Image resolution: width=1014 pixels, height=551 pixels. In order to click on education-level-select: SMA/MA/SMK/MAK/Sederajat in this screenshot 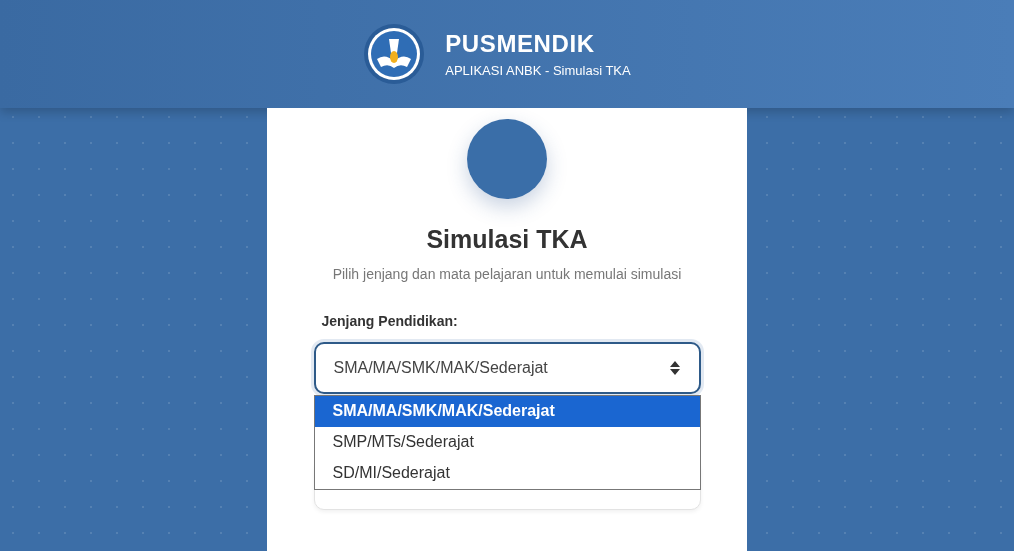, I will do `click(507, 367)`.